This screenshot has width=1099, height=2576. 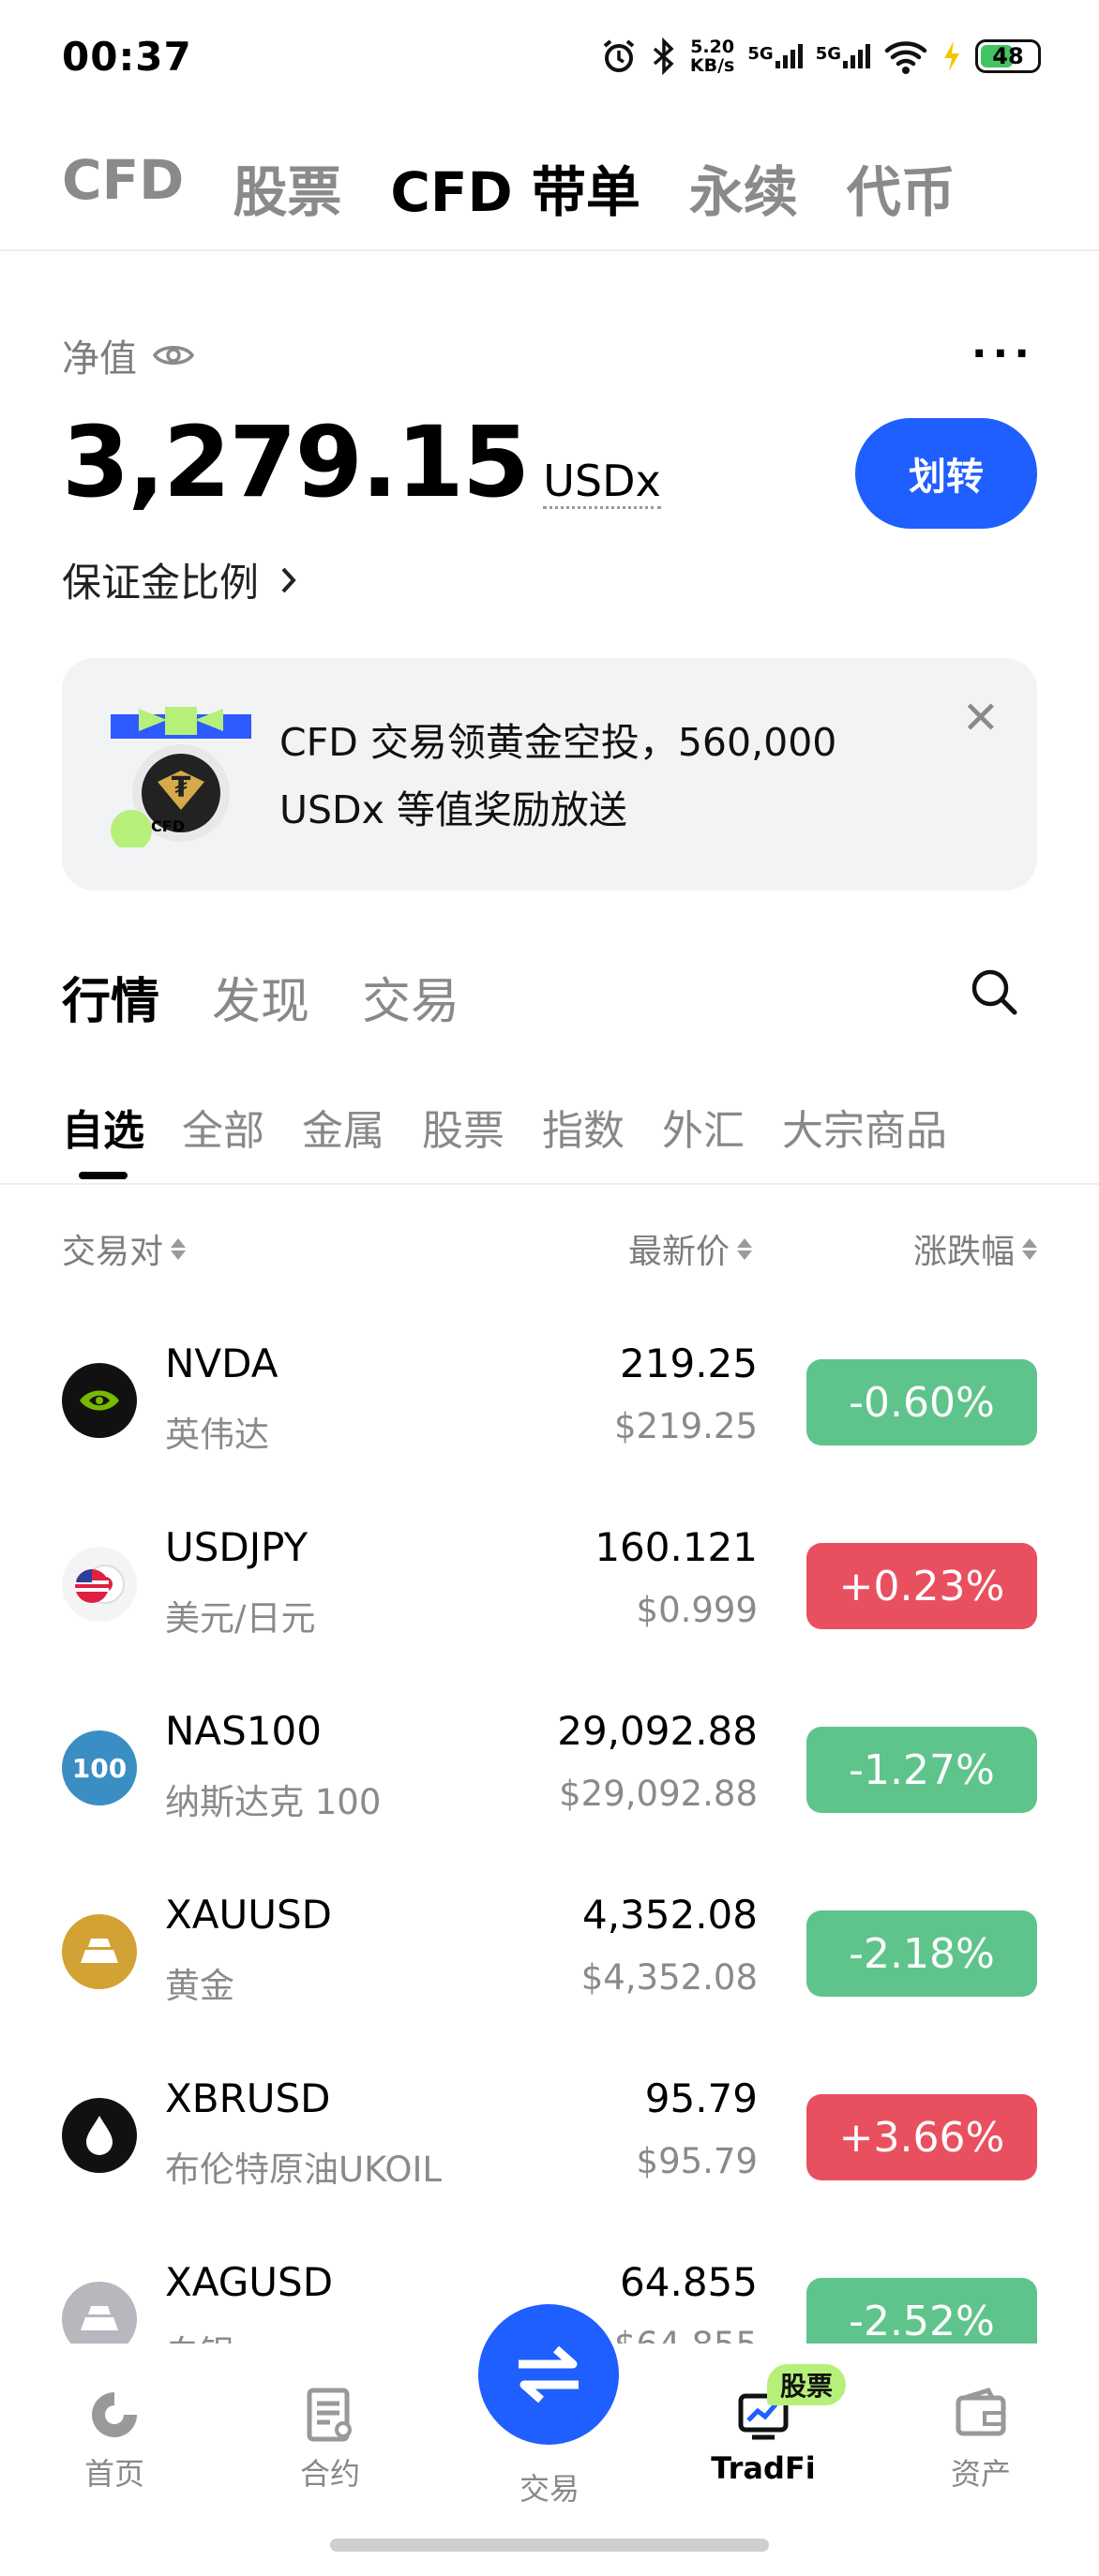 I want to click on stocks-badge: 股票, so click(x=807, y=2385).